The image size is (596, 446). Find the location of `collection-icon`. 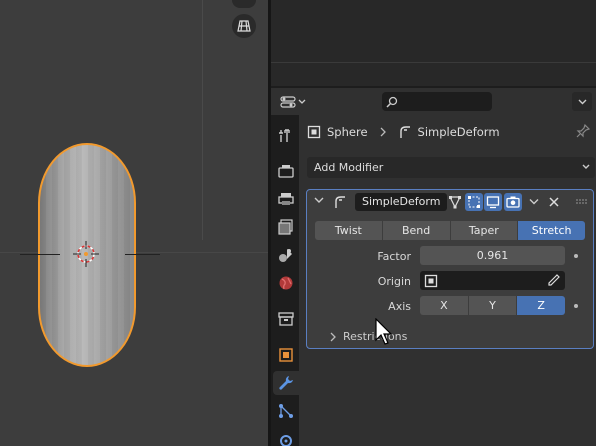

collection-icon is located at coordinates (286, 319).